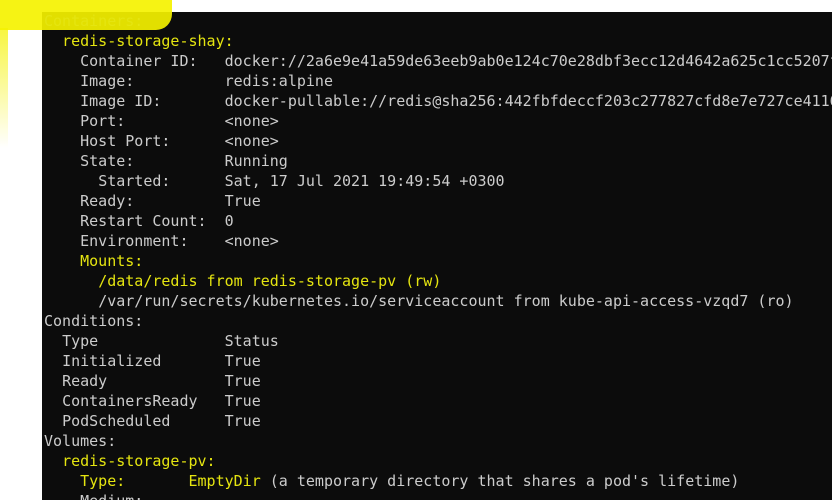 The image size is (832, 500). Describe the element at coordinates (438, 341) in the screenshot. I see `terminal-line: Type Status` at that location.